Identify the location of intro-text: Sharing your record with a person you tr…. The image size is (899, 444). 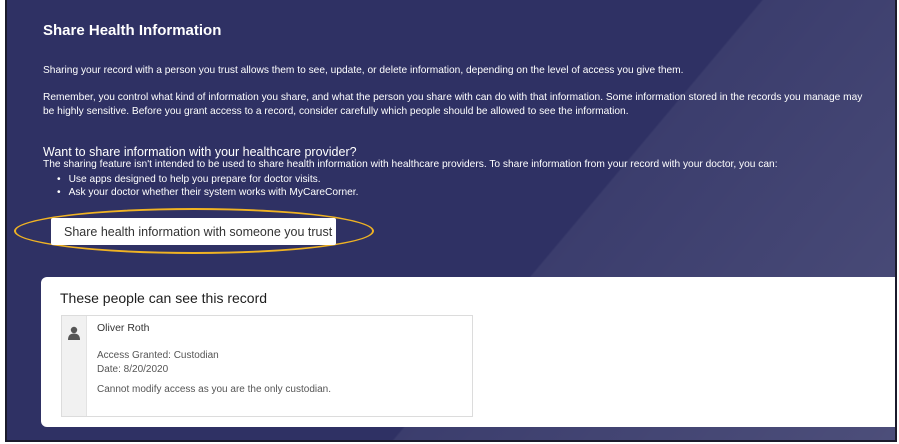
(363, 70).